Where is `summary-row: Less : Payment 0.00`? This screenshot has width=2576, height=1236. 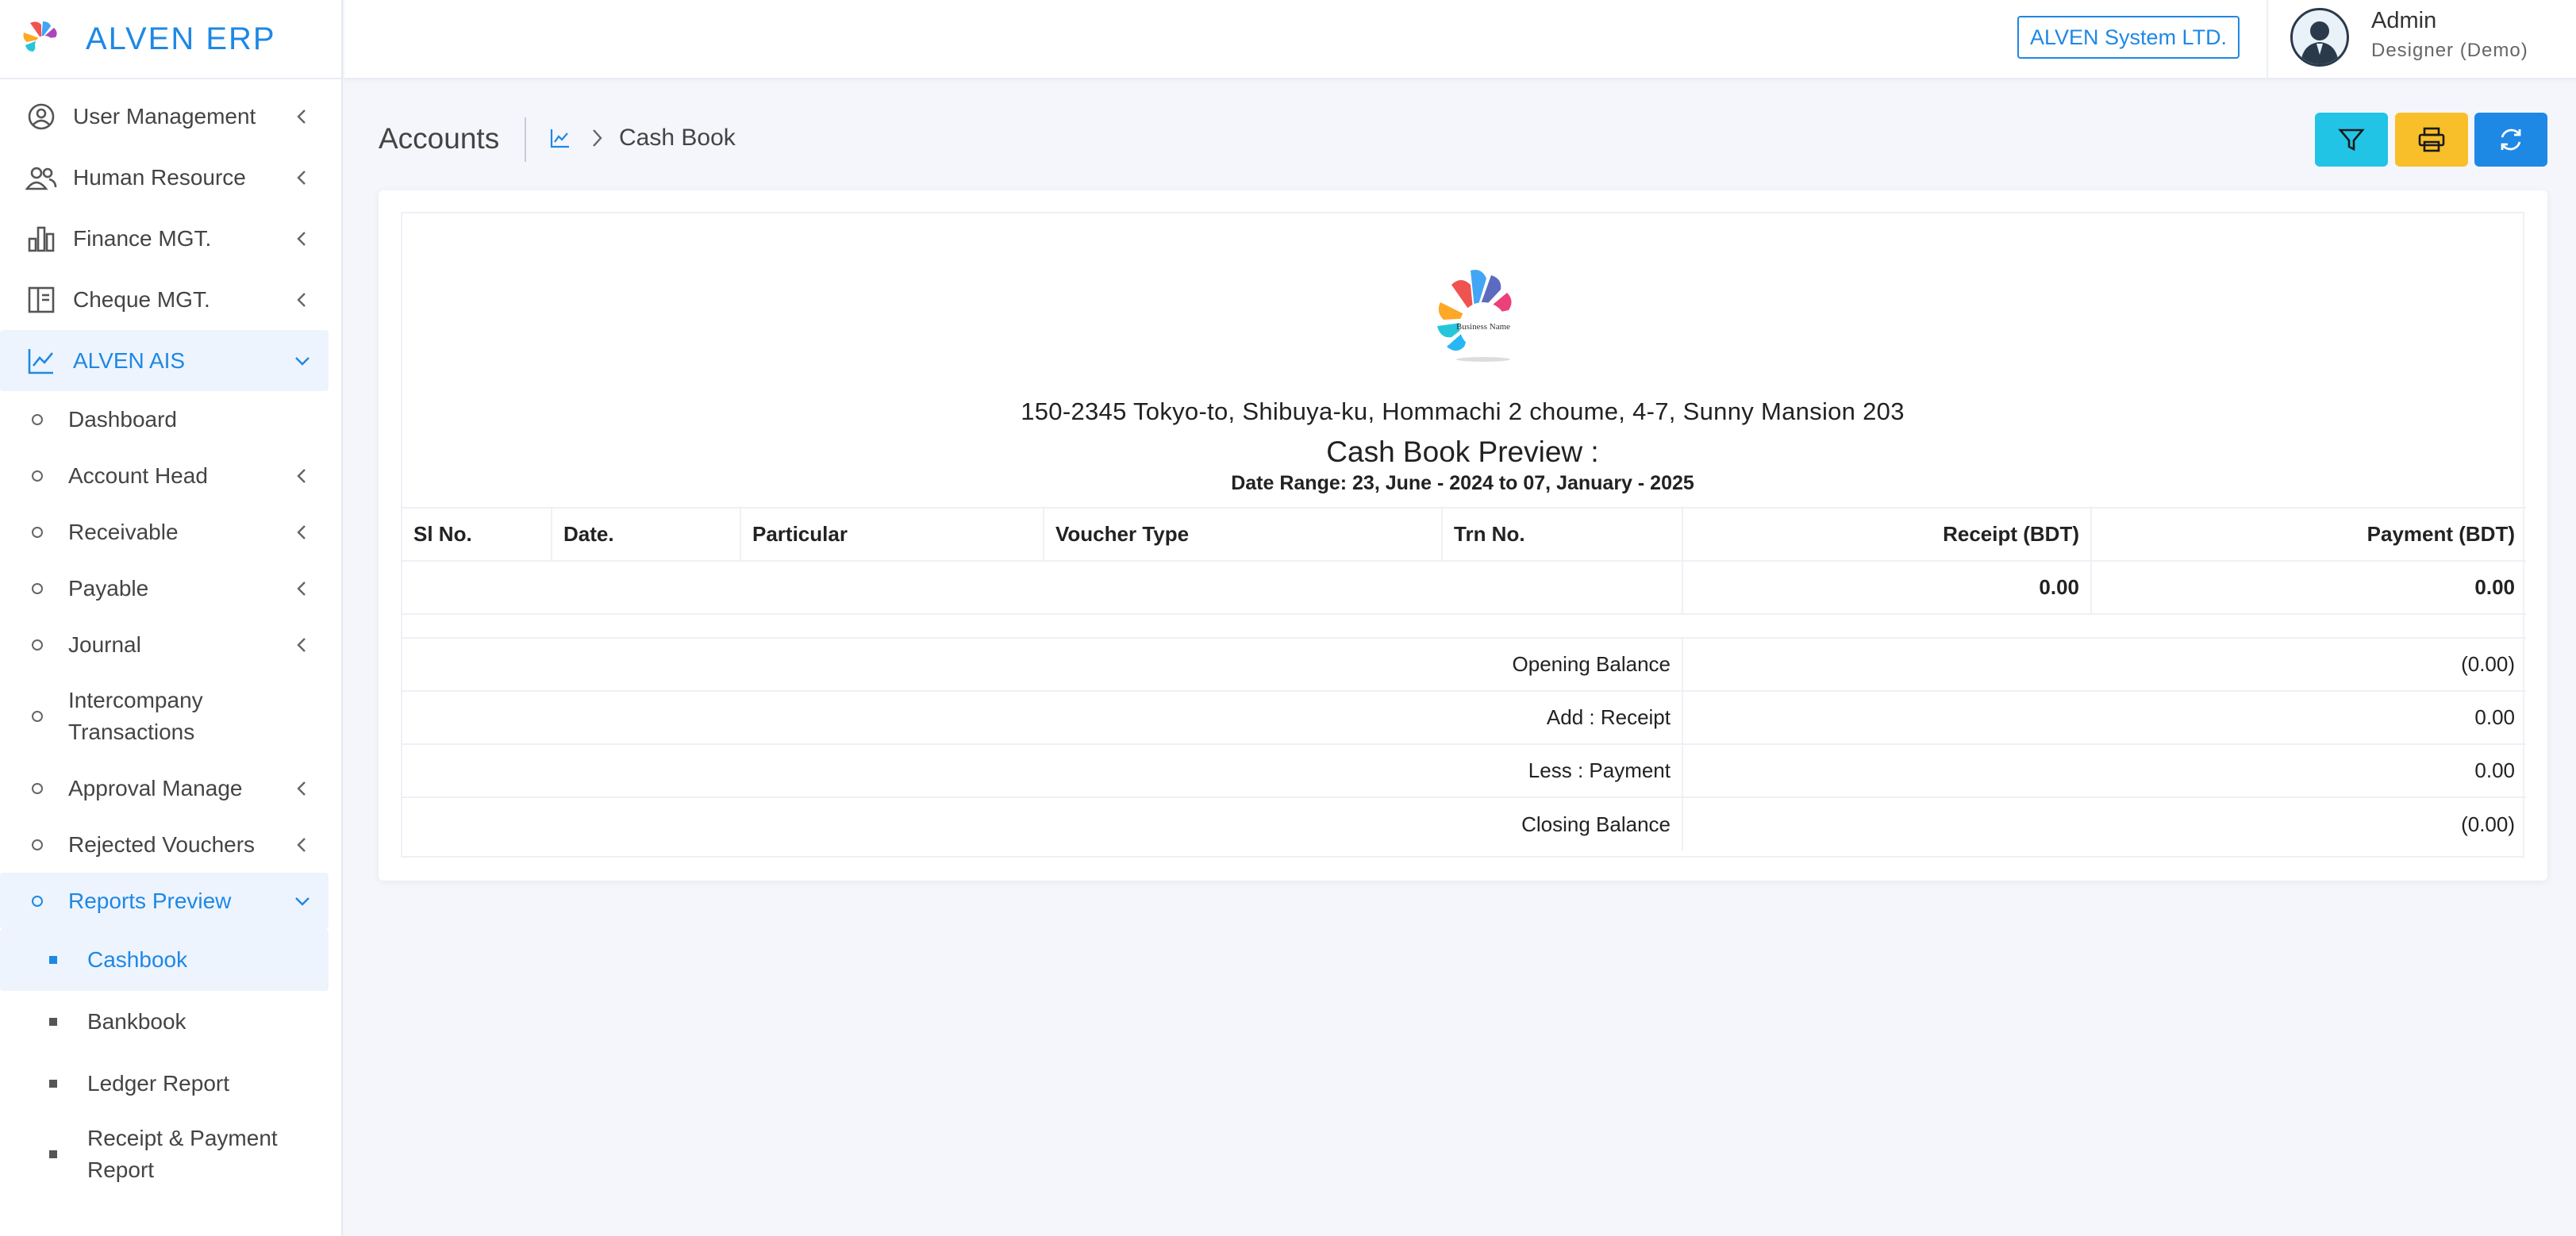
summary-row: Less : Payment 0.00 is located at coordinates (1464, 770).